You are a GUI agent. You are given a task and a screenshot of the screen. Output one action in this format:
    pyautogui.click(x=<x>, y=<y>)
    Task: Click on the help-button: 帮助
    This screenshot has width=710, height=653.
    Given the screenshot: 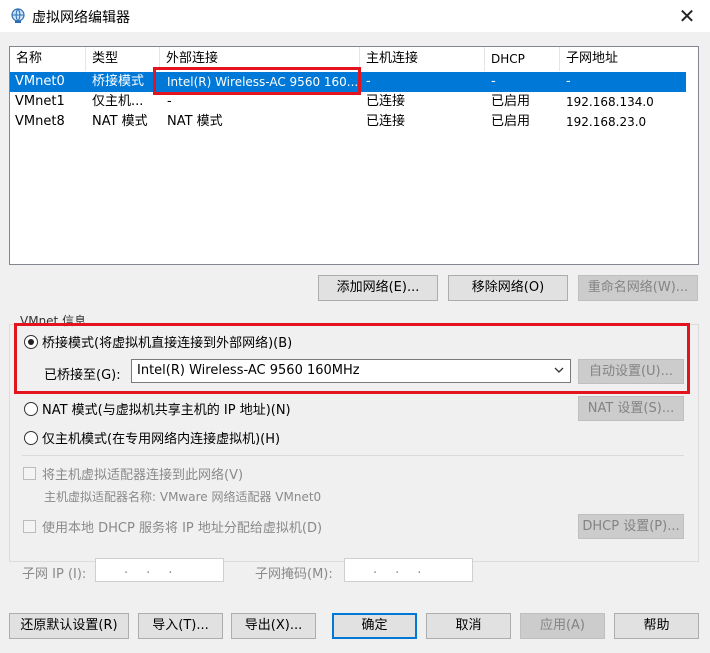 What is the action you would take?
    pyautogui.click(x=656, y=626)
    